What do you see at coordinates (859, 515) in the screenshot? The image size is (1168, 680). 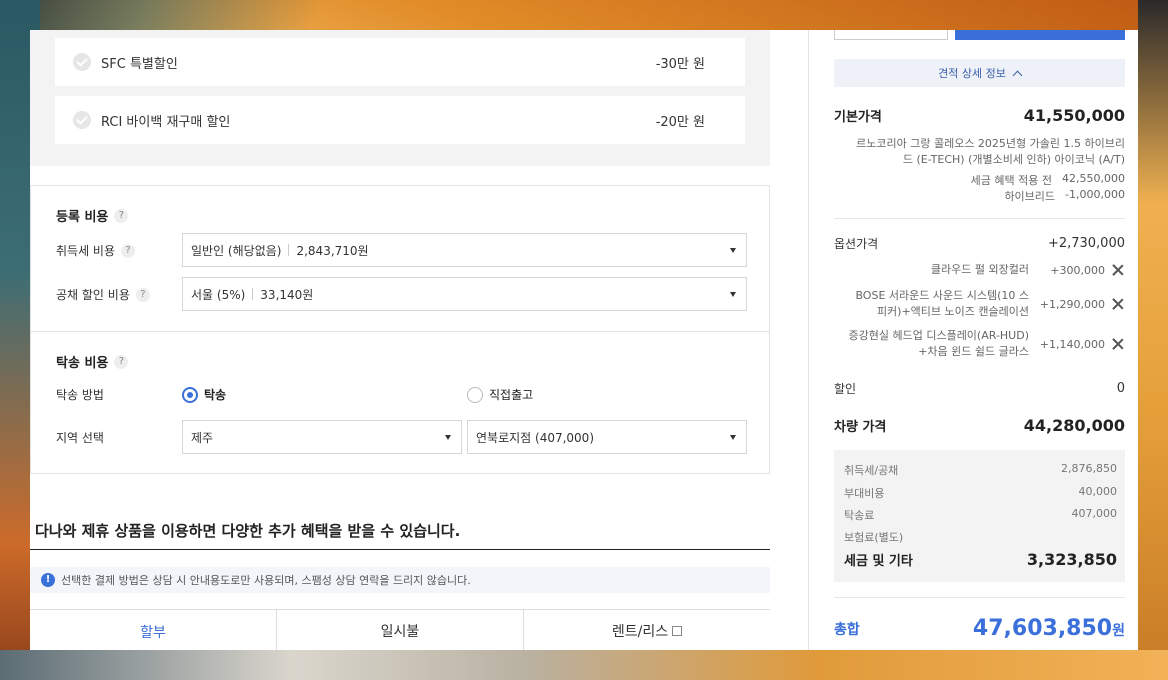 I see `tax-label: 탁송료` at bounding box center [859, 515].